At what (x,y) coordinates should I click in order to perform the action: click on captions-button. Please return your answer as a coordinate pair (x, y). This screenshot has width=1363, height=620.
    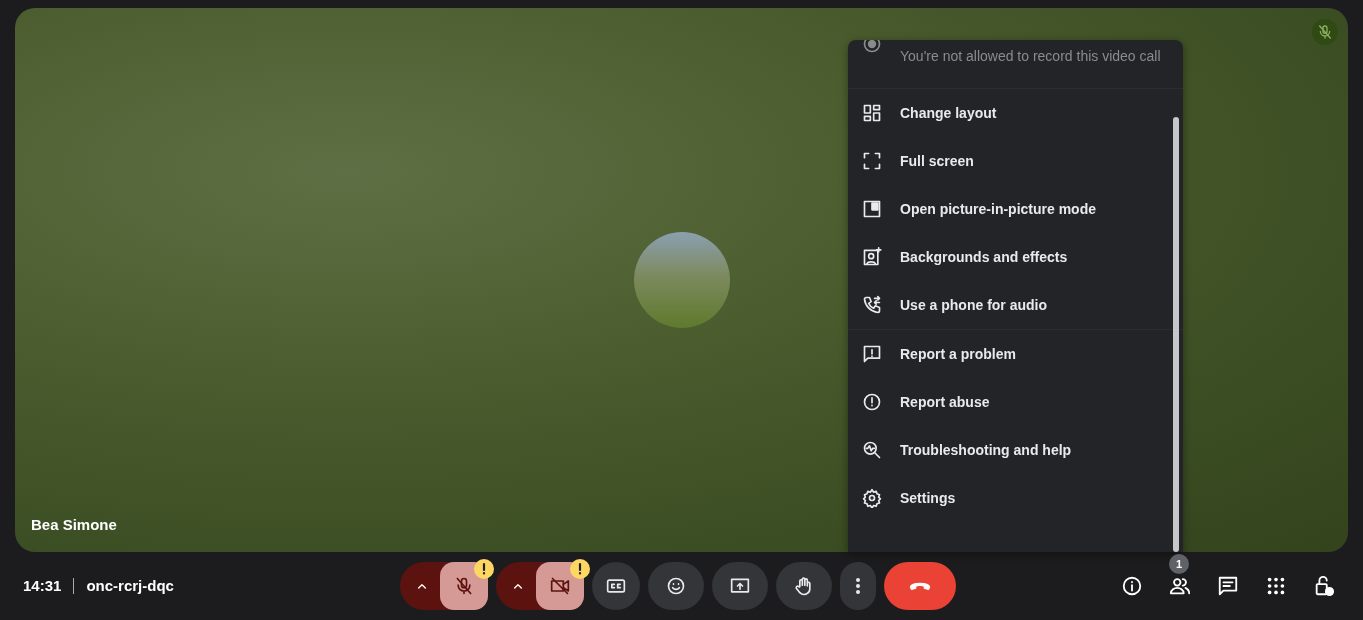
    Looking at the image, I should click on (616, 586).